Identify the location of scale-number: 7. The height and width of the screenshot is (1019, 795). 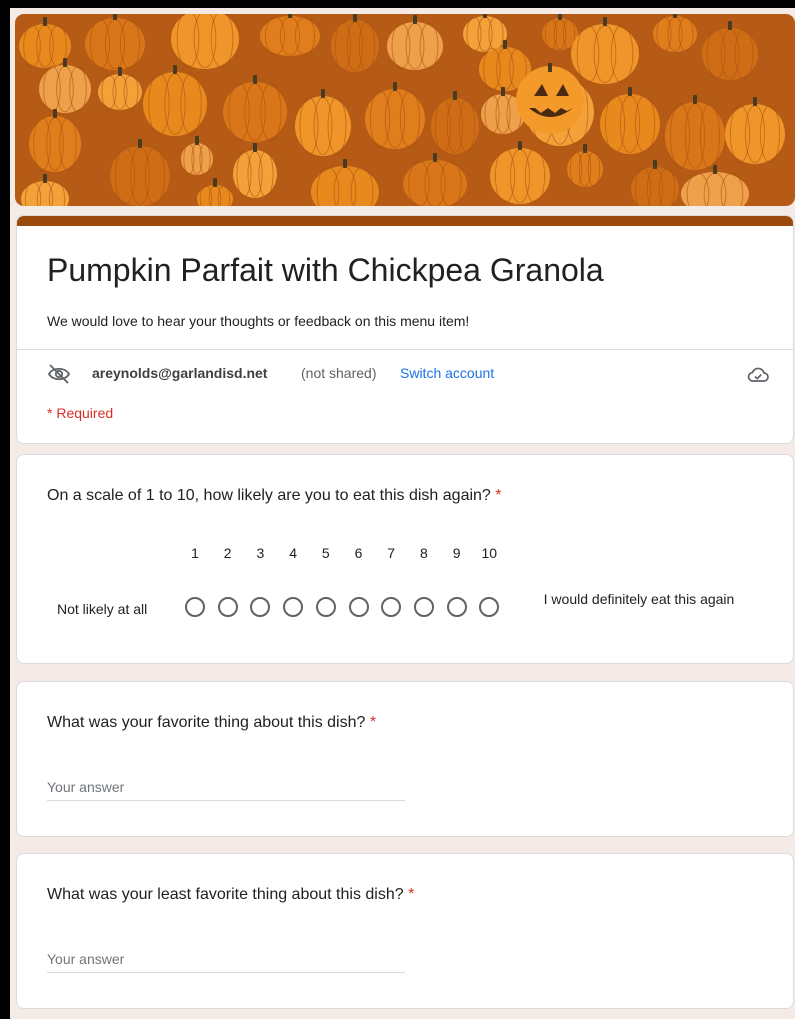
(391, 553).